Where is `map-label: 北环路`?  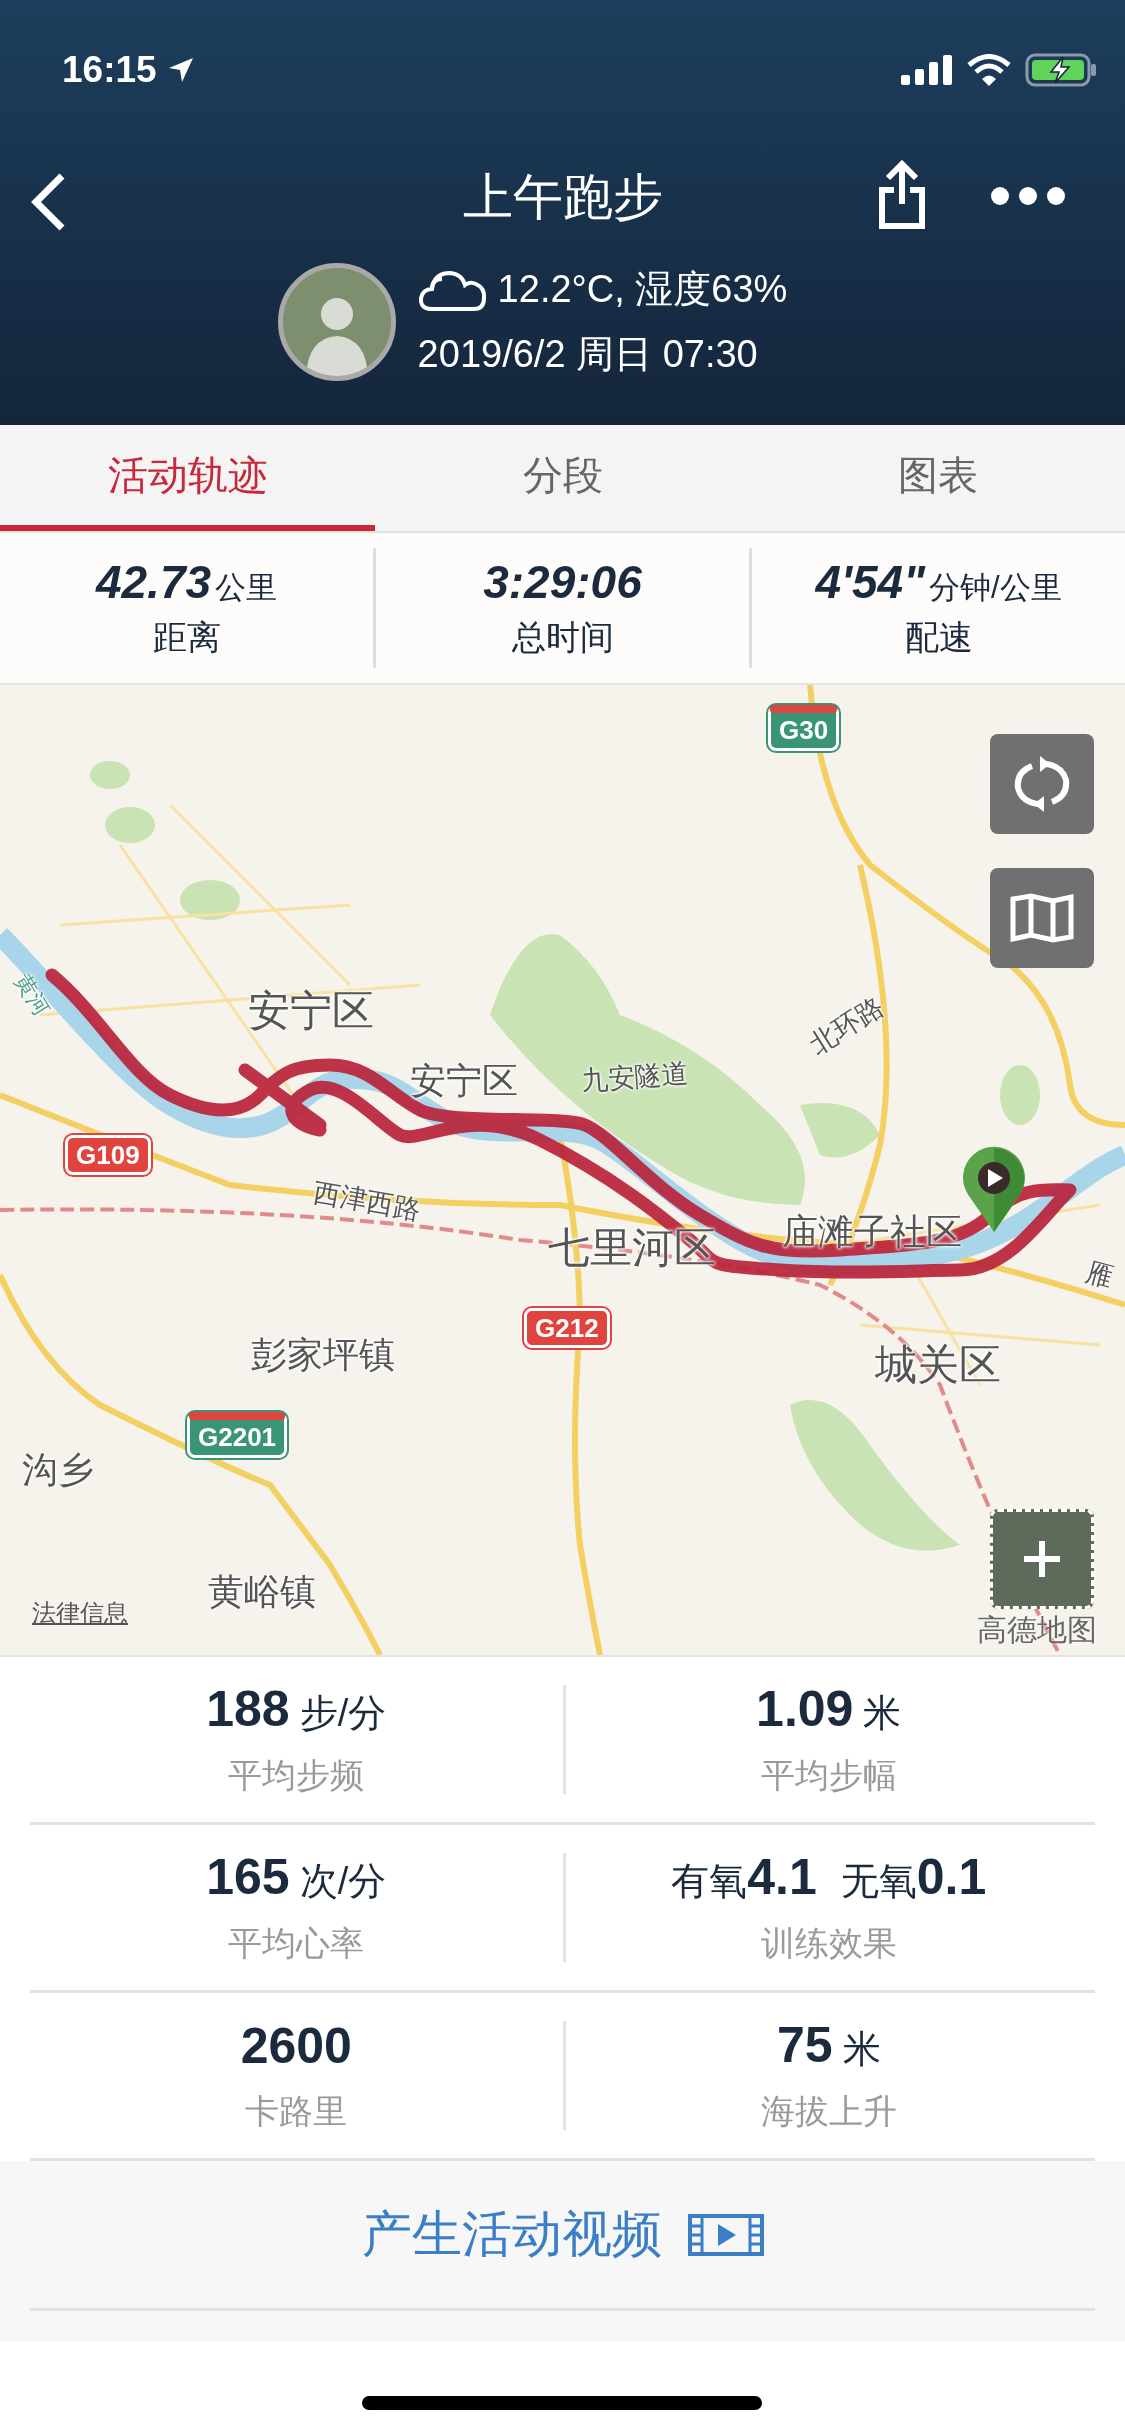 map-label: 北环路 is located at coordinates (847, 1026).